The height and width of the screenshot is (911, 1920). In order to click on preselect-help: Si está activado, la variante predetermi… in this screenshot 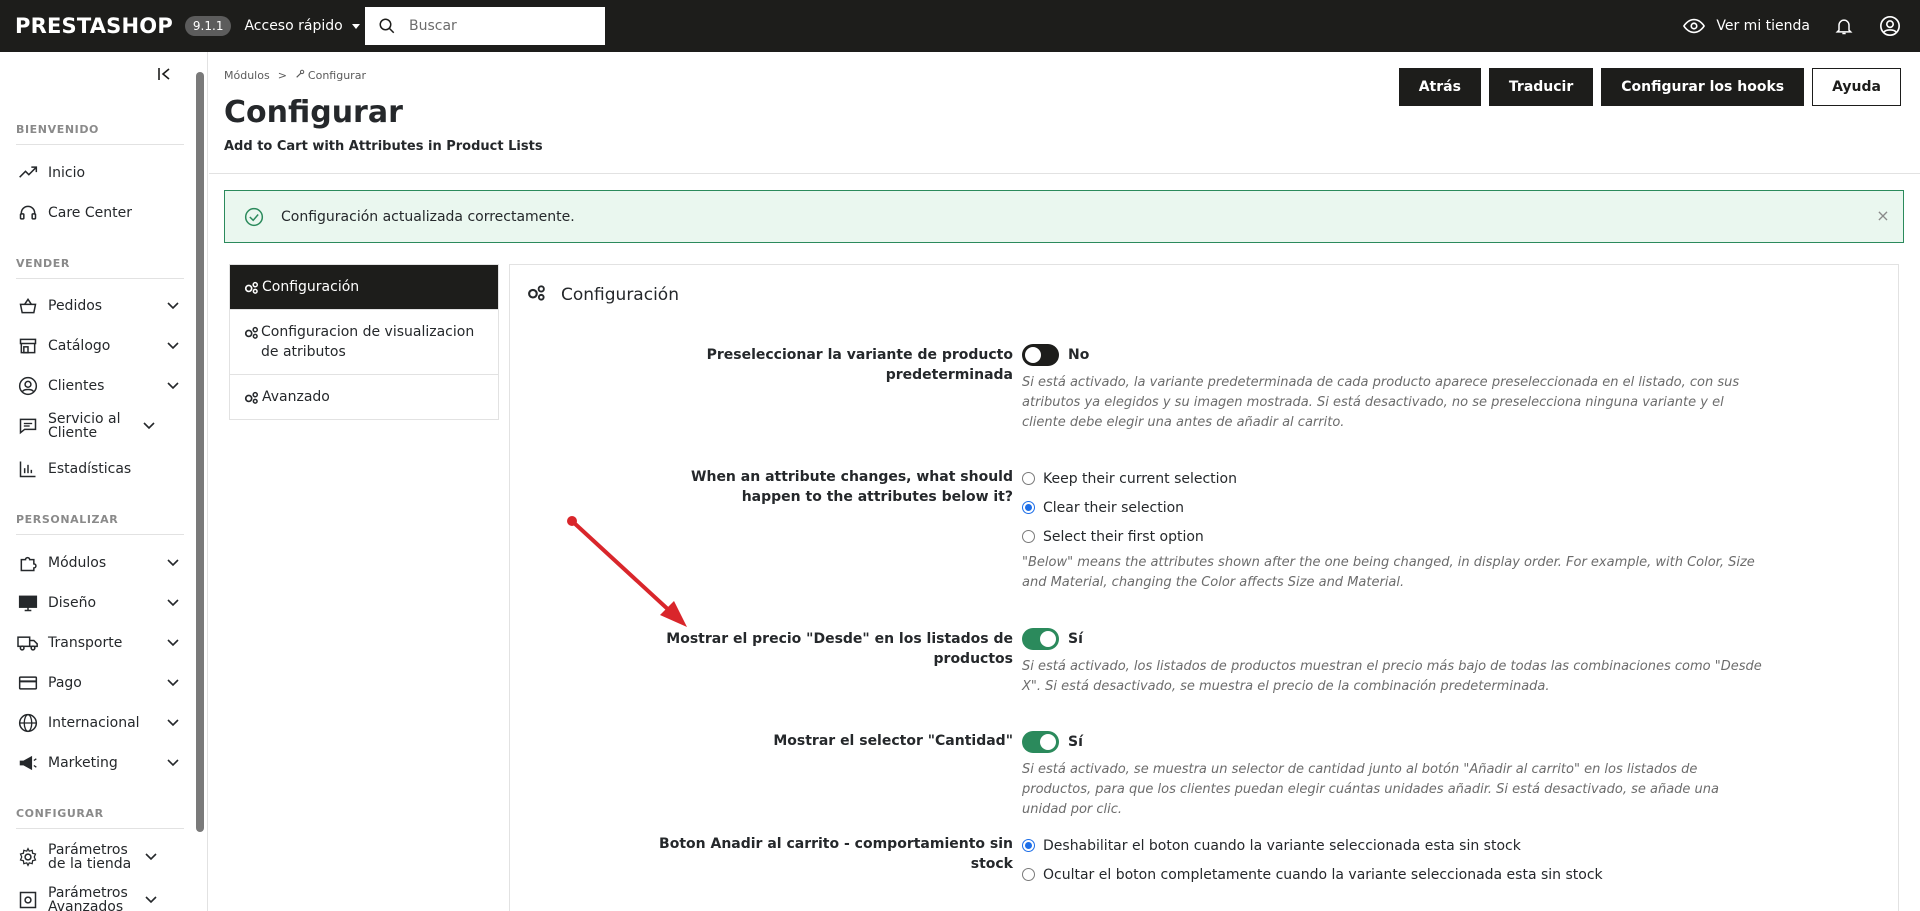, I will do `click(1381, 402)`.